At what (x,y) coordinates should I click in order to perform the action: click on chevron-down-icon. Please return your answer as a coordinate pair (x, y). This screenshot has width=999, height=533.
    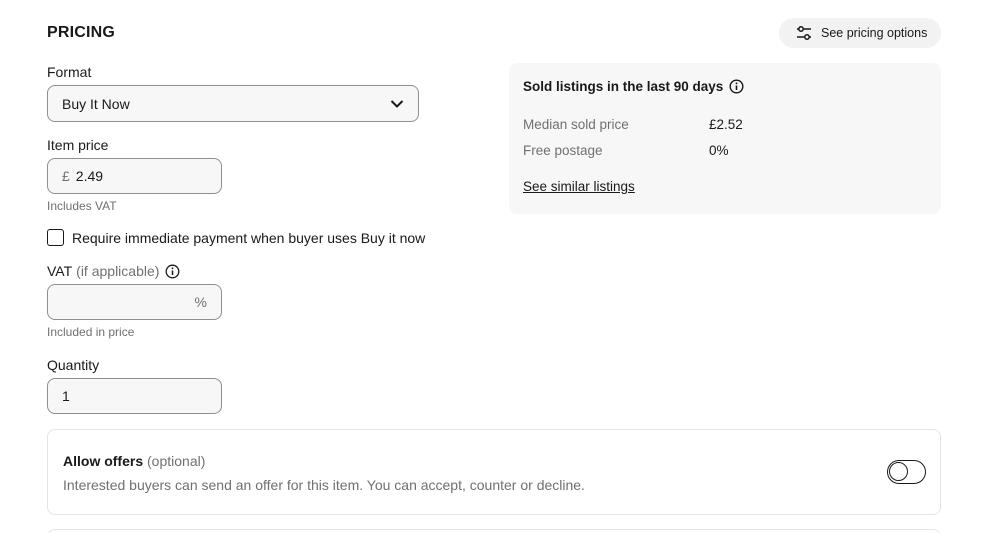
    Looking at the image, I should click on (397, 104).